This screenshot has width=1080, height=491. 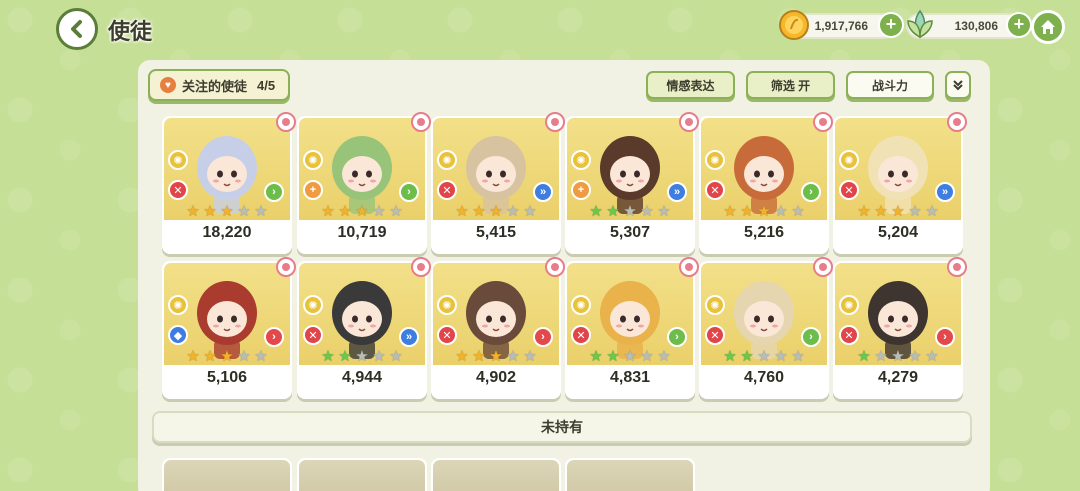 What do you see at coordinates (498, 183) in the screenshot?
I see `apostle-card: ✺ ✕» ★ ★ ★ ★ ★ 5,415` at bounding box center [498, 183].